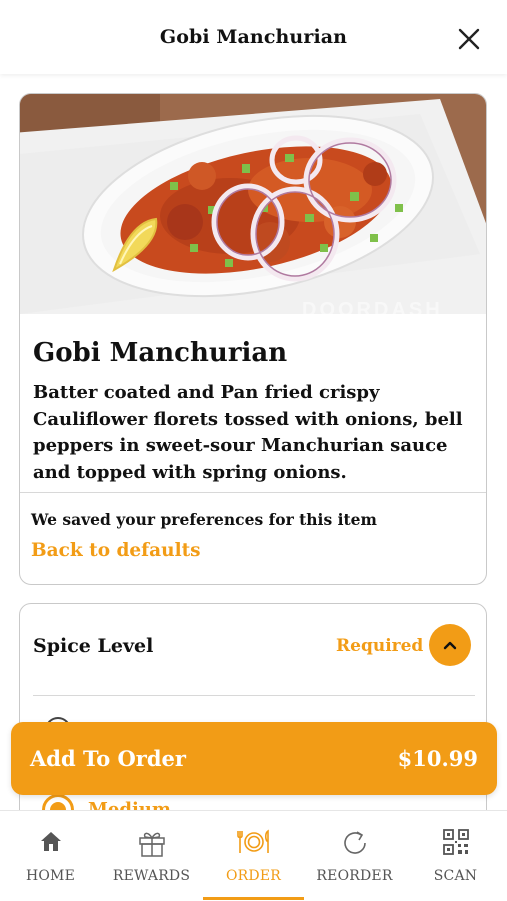 This screenshot has height=901, width=507. I want to click on tab-label: HOME, so click(50, 876).